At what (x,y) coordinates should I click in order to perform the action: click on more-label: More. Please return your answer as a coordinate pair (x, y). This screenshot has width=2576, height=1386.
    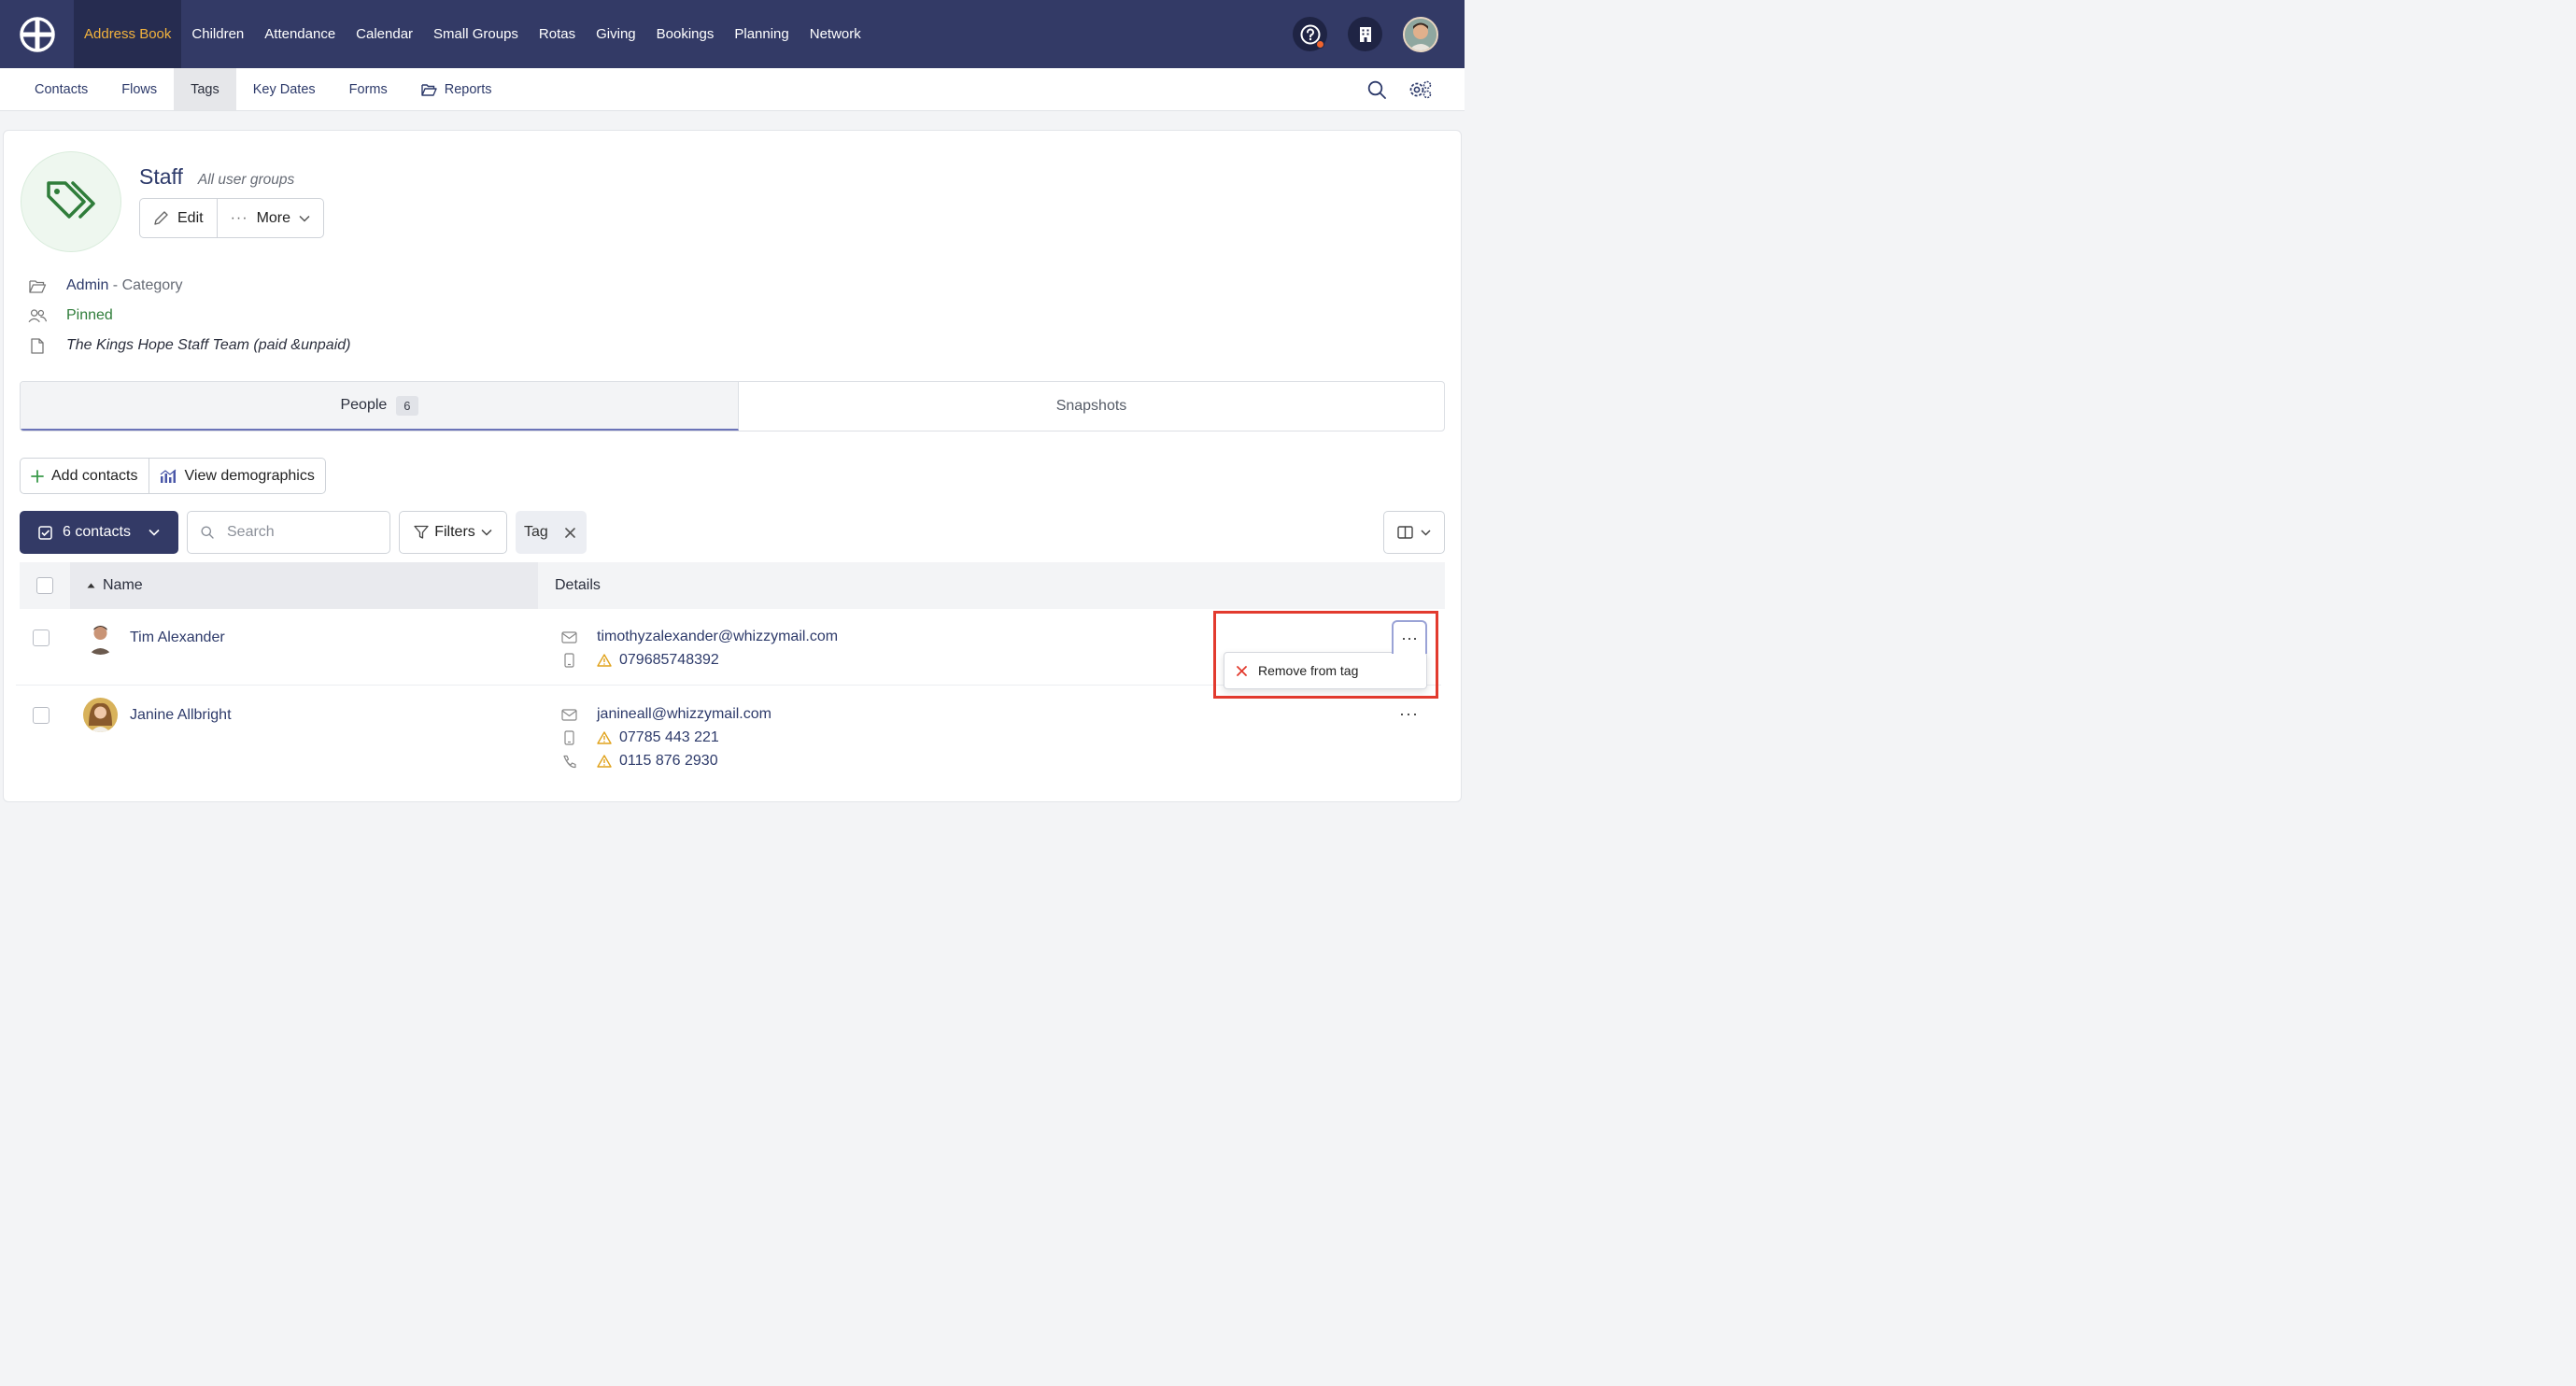
    Looking at the image, I should click on (273, 217).